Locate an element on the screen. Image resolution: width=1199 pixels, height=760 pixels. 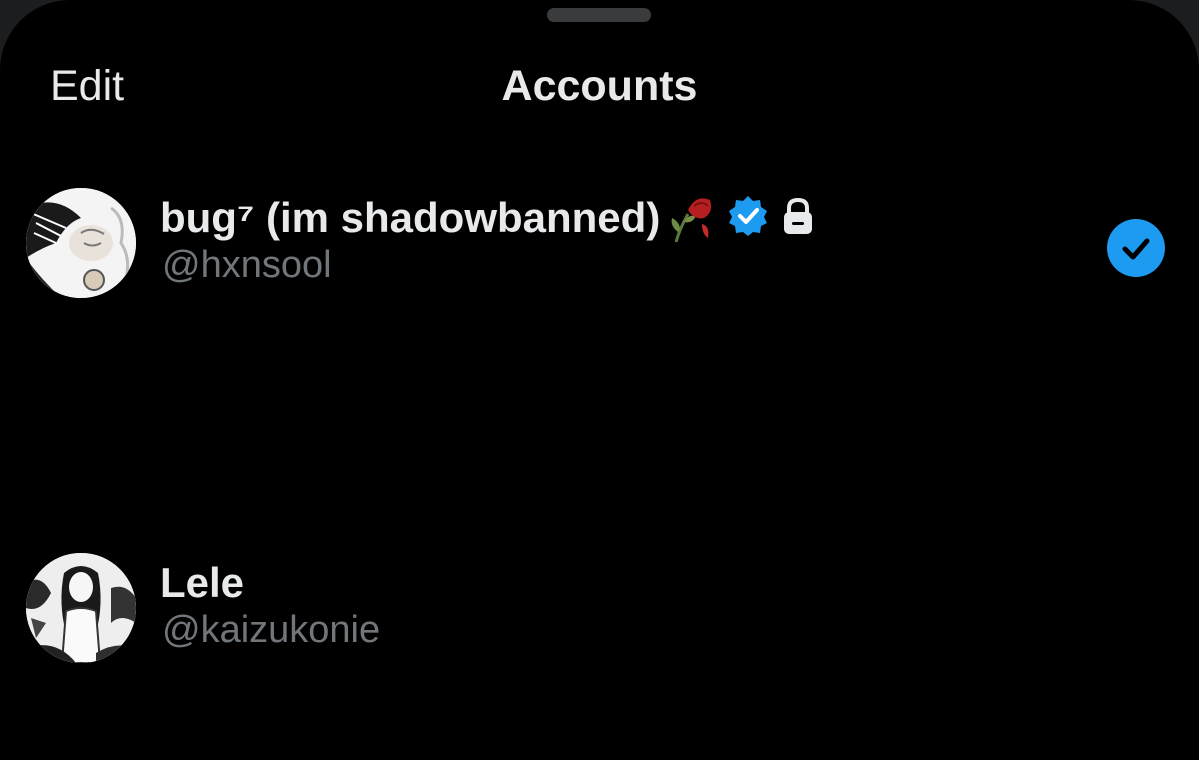
account-name-line: bug⁷ (im shadowbanned) is located at coordinates (488, 218).